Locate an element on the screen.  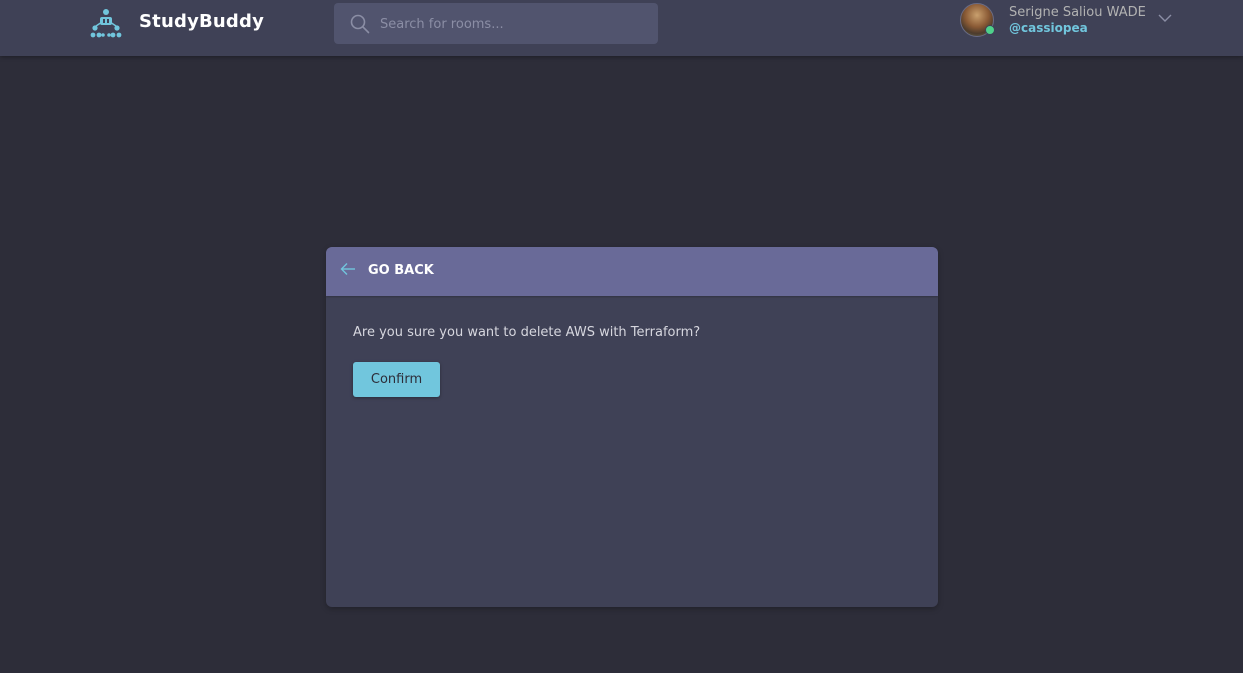
dialog-header: GO BACK is located at coordinates (632, 271).